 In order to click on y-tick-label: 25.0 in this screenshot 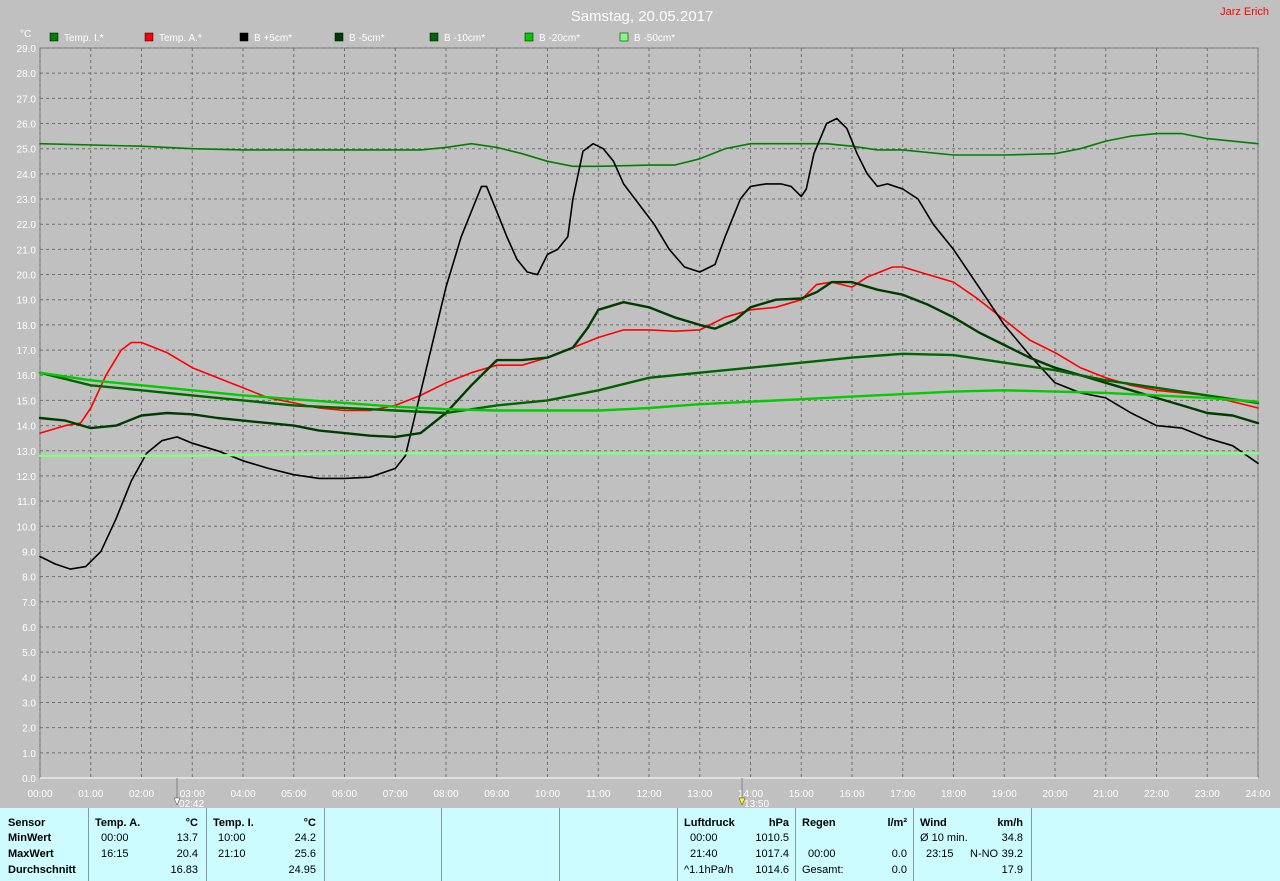, I will do `click(27, 150)`.